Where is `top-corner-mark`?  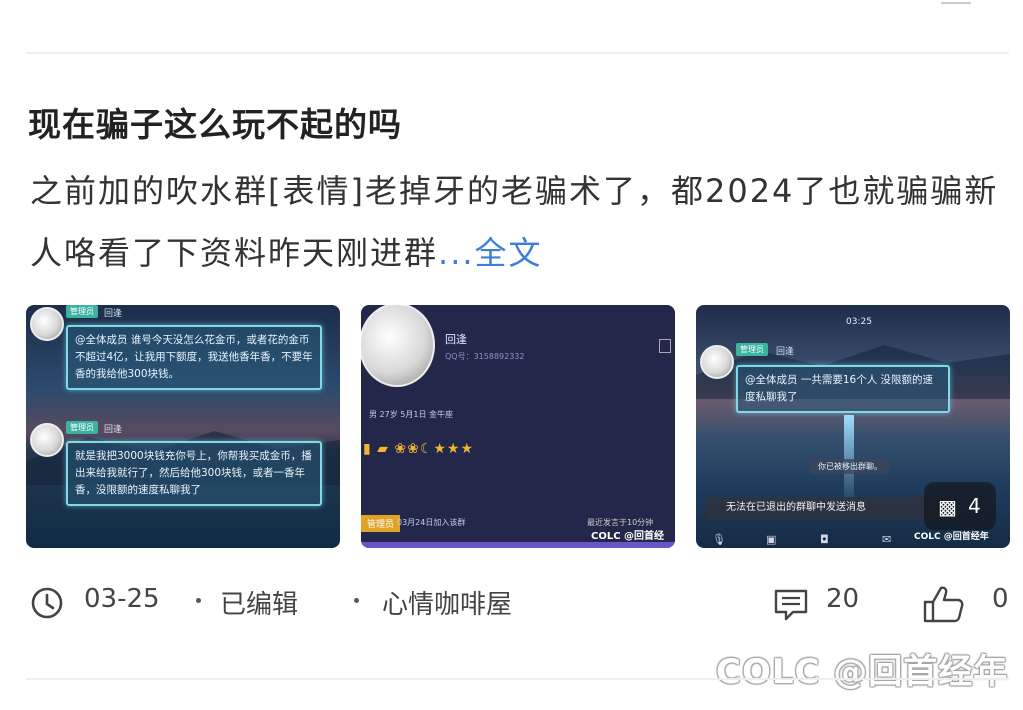 top-corner-mark is located at coordinates (956, 2).